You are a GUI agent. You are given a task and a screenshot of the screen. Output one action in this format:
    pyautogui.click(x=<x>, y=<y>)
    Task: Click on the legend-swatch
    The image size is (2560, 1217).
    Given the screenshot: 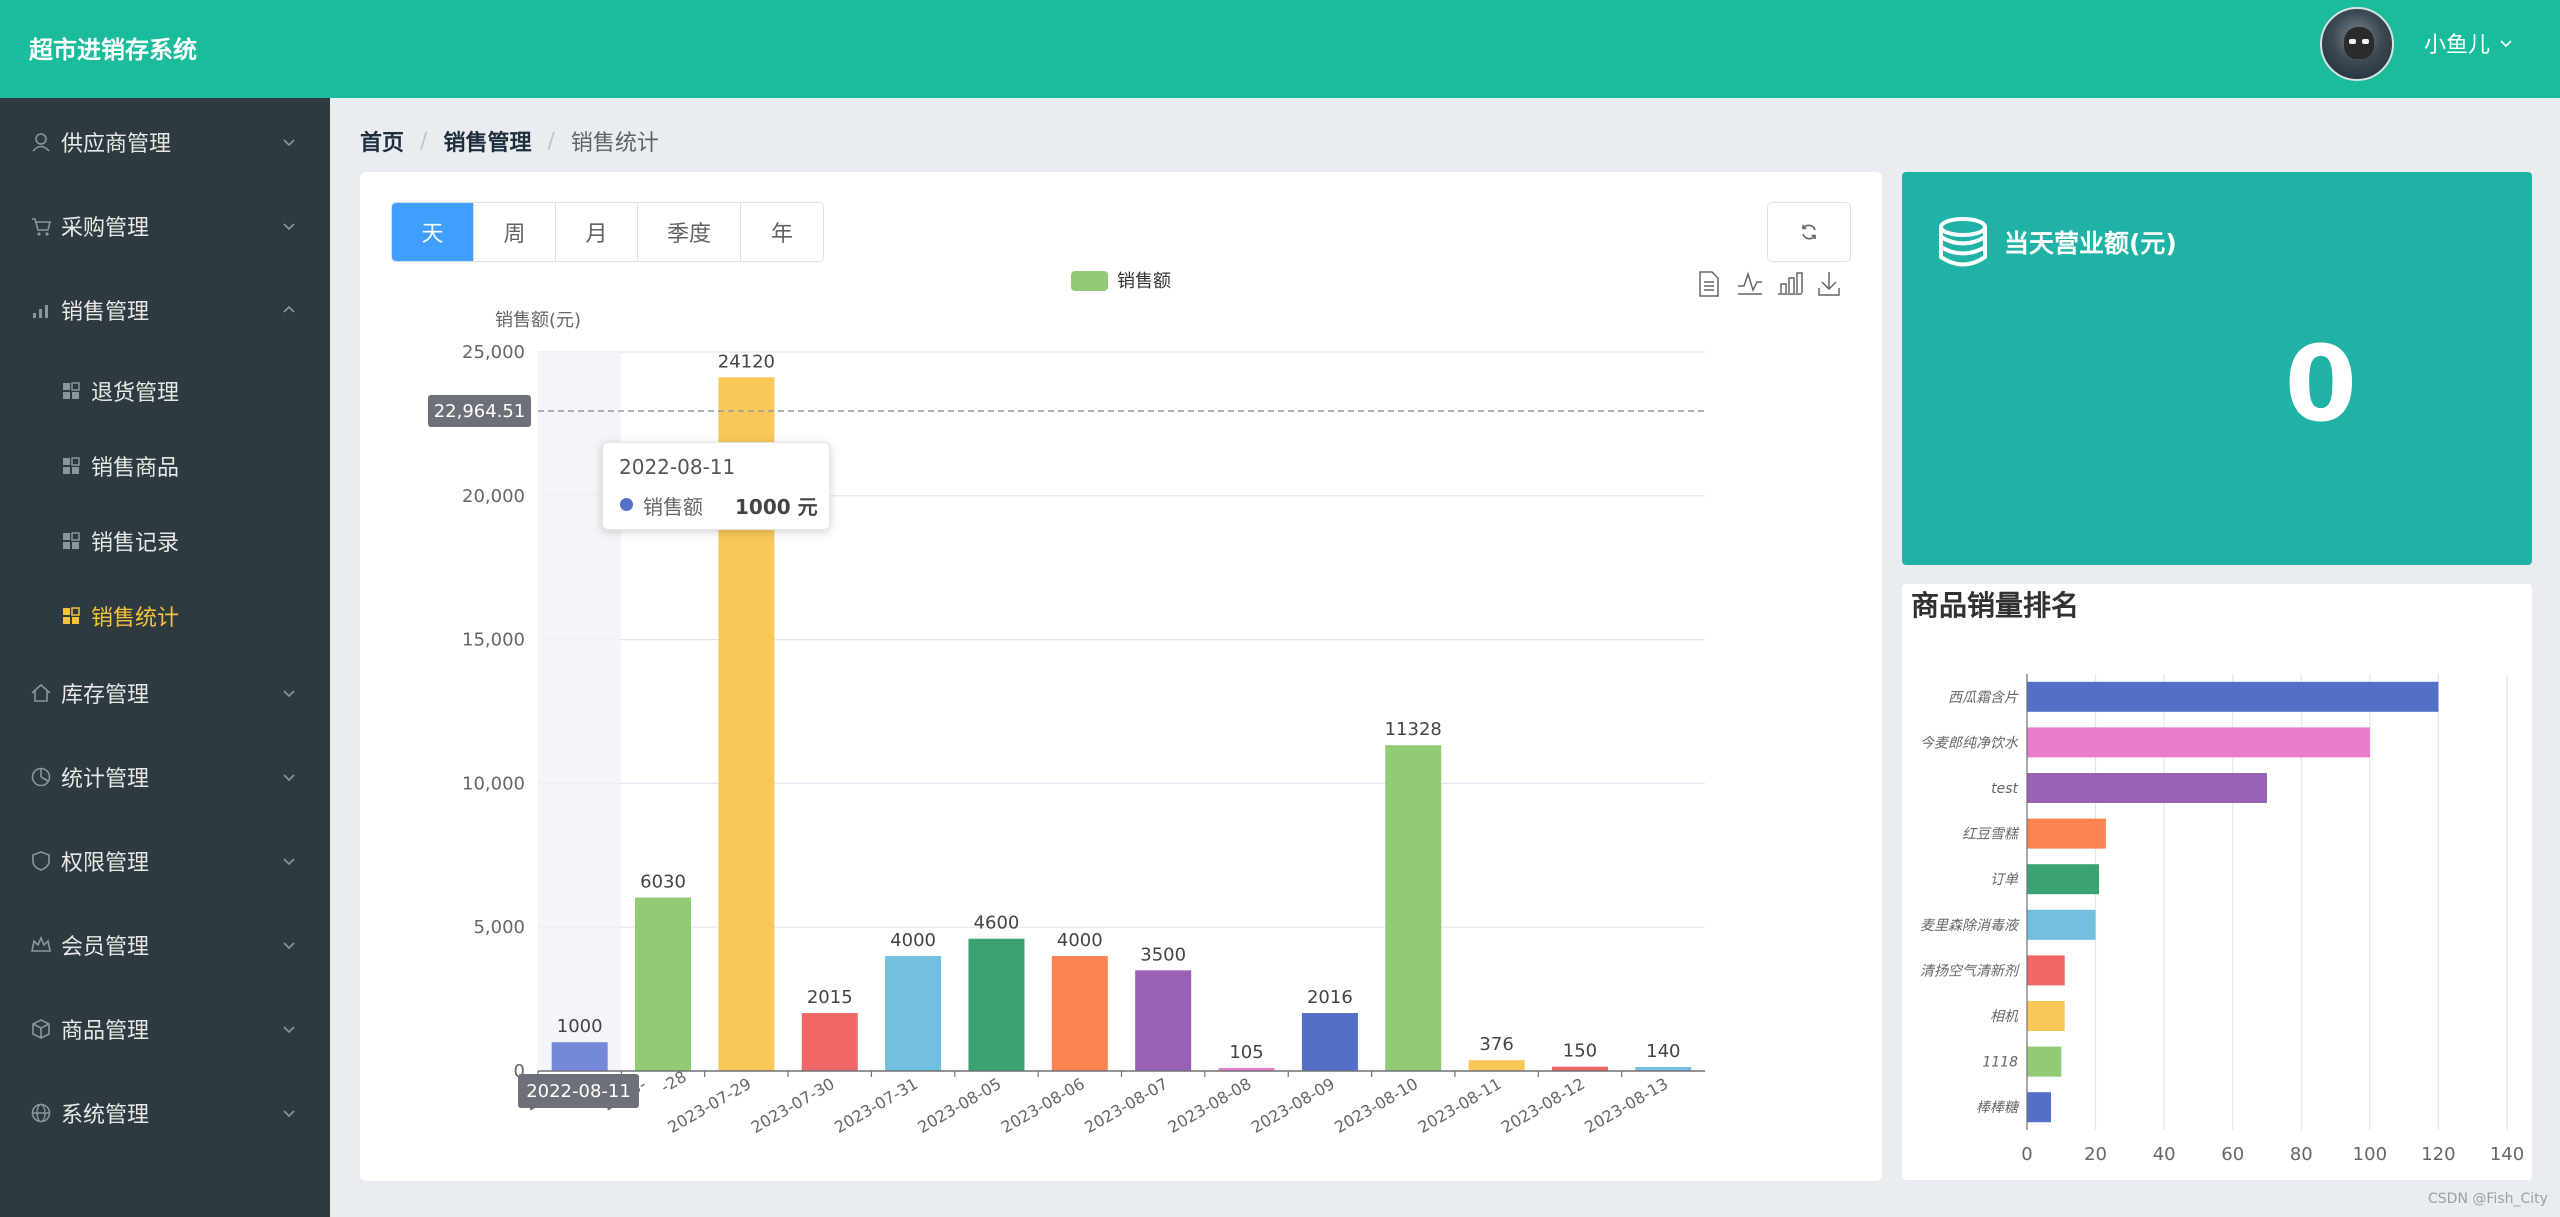 What is the action you would take?
    pyautogui.click(x=1089, y=281)
    